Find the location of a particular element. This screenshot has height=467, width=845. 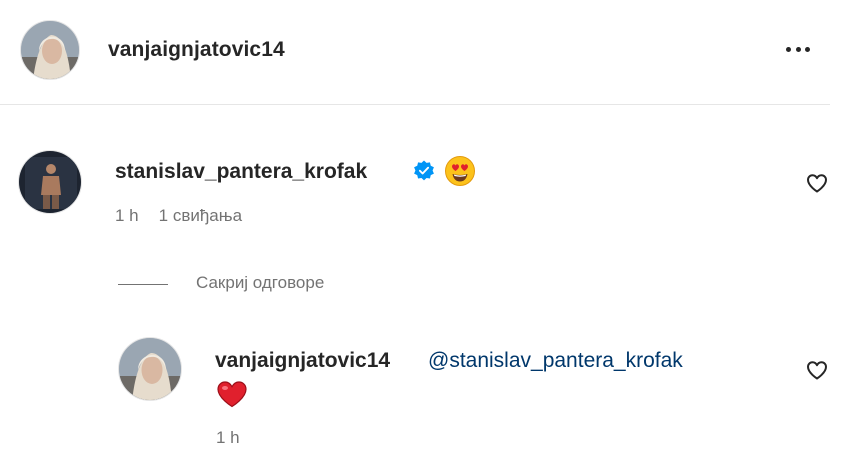

more-options-icon is located at coordinates (798, 49).